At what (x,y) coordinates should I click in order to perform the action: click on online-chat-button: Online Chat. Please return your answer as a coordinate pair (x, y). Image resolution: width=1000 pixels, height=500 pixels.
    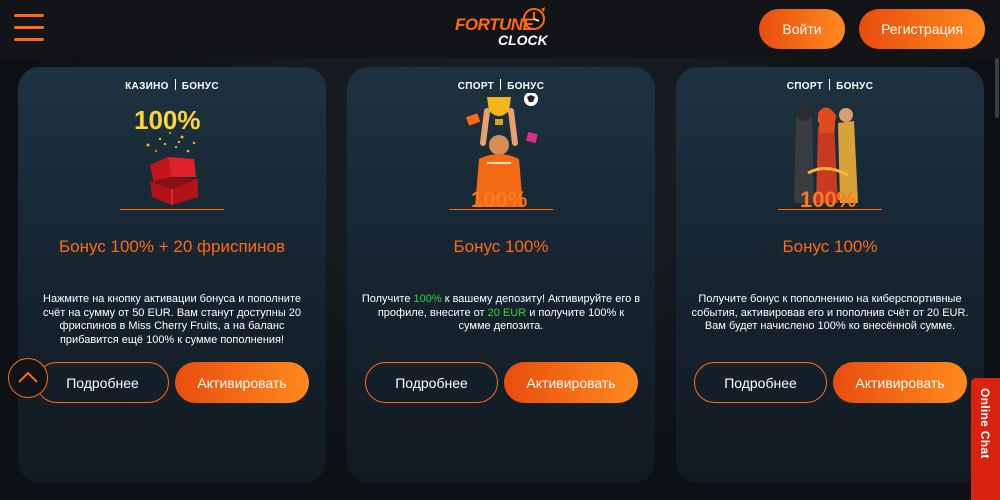
    Looking at the image, I should click on (985, 439).